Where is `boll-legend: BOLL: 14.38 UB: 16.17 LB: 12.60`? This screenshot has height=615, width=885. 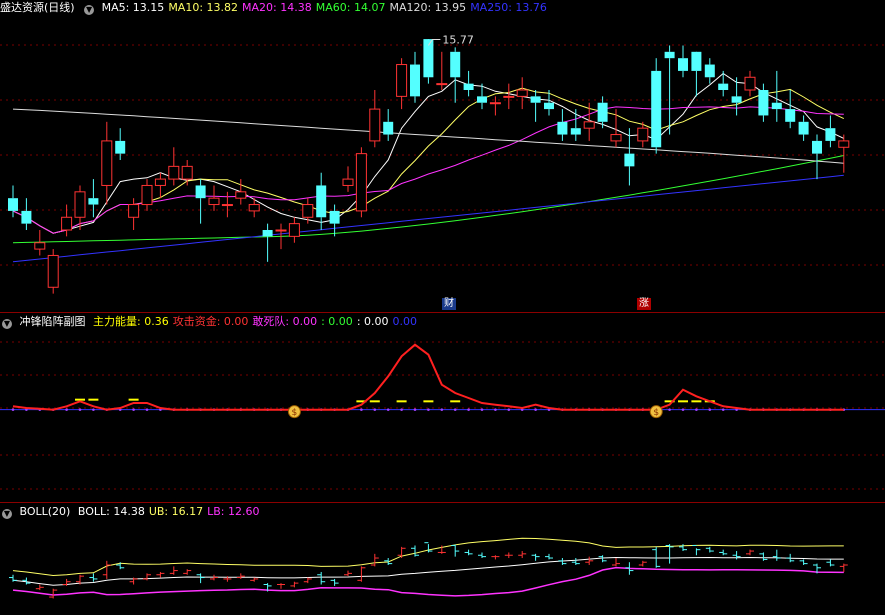 boll-legend: BOLL: 14.38 UB: 16.17 LB: 12.60 is located at coordinates (171, 511).